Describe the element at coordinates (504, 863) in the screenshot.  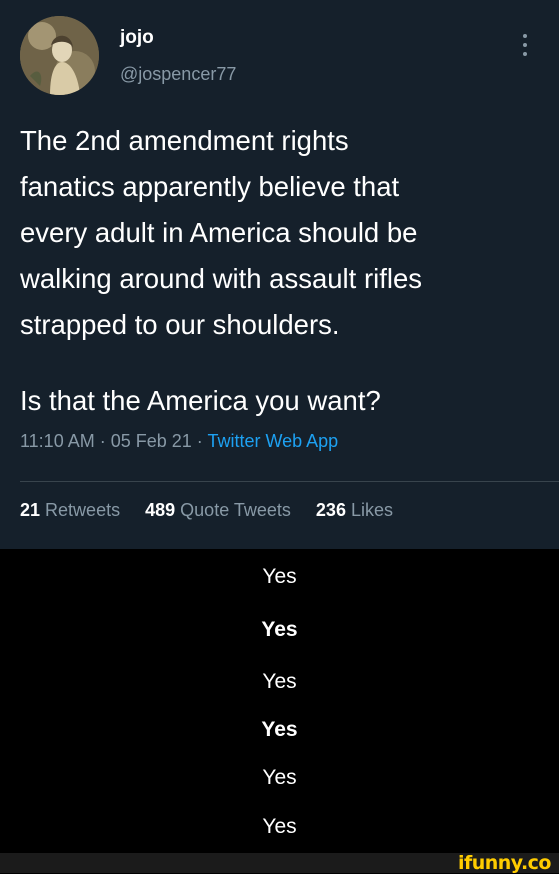
I see `ifunny-watermark-logo: ifunny.co` at that location.